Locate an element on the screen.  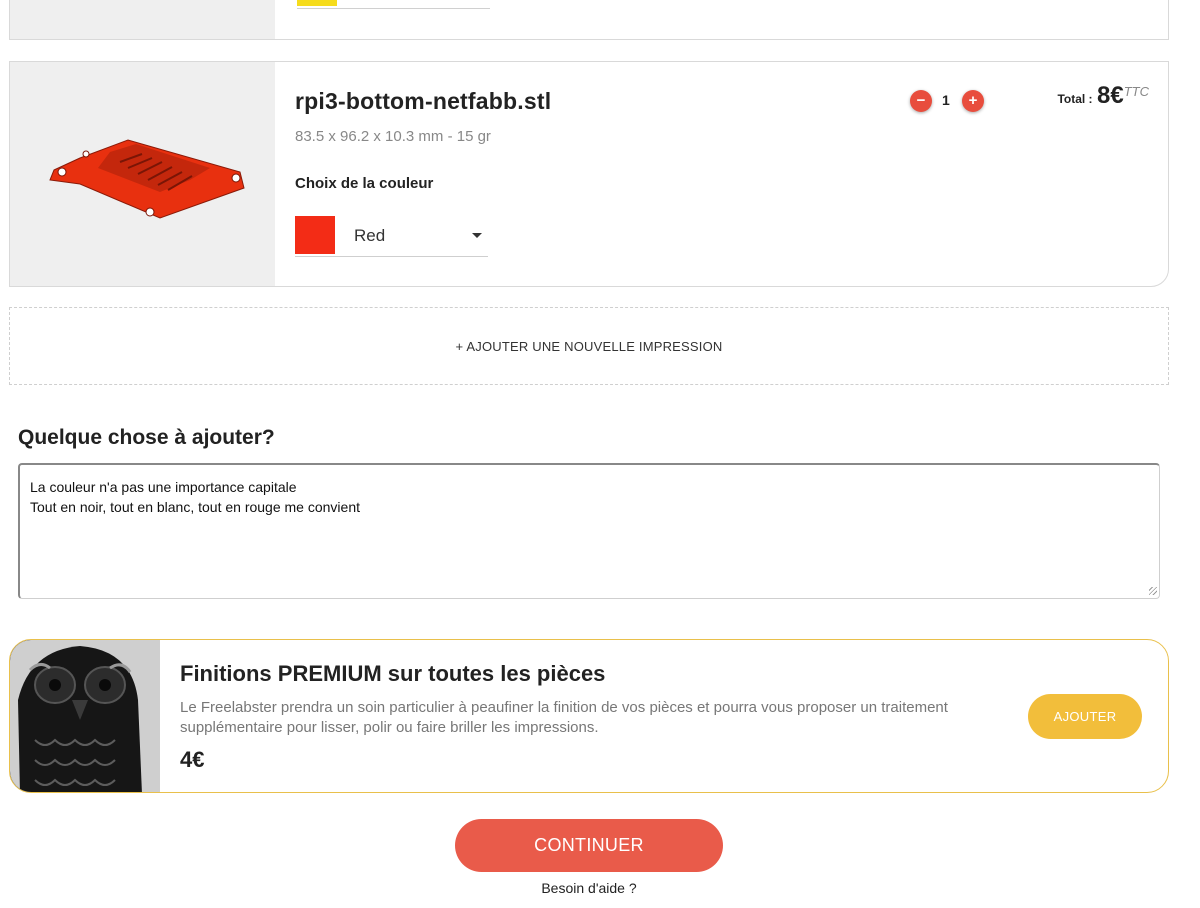
add-new-print-label: + AJOUTER UNE NOUVELLE IMPRESSION is located at coordinates (589, 346).